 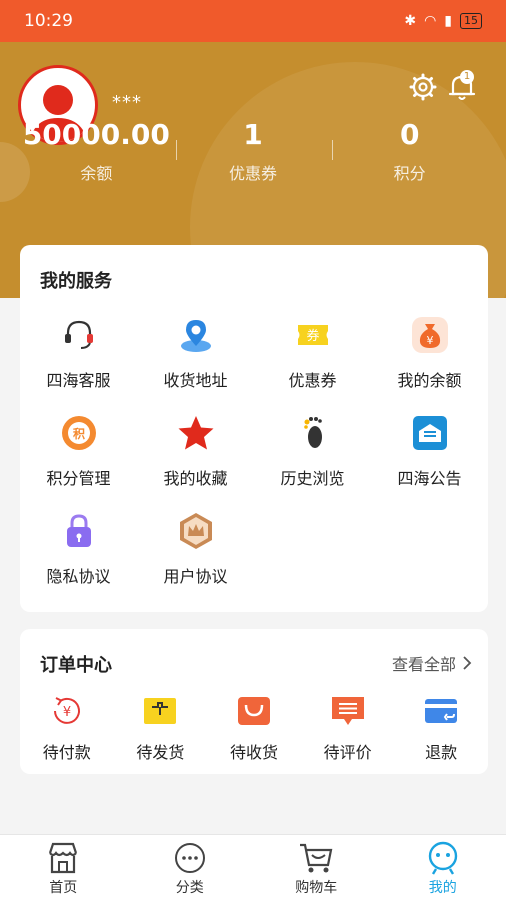 I want to click on service-label: 收货地址, so click(x=195, y=380).